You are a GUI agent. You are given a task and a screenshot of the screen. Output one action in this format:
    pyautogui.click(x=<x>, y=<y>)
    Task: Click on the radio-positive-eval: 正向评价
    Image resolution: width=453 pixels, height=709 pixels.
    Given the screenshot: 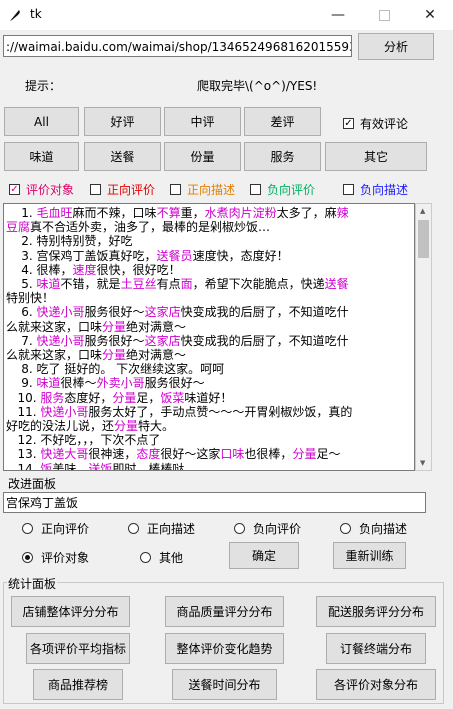 What is the action you would take?
    pyautogui.click(x=55, y=528)
    